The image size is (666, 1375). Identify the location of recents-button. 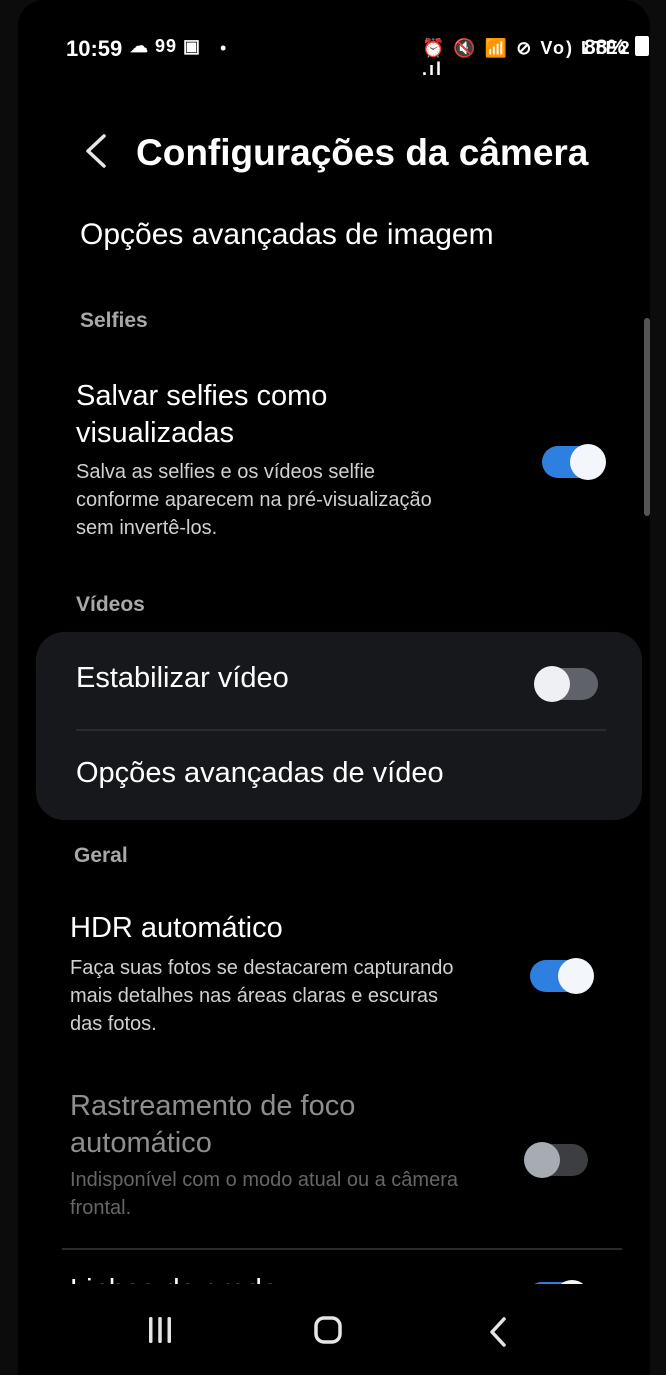
(160, 1330).